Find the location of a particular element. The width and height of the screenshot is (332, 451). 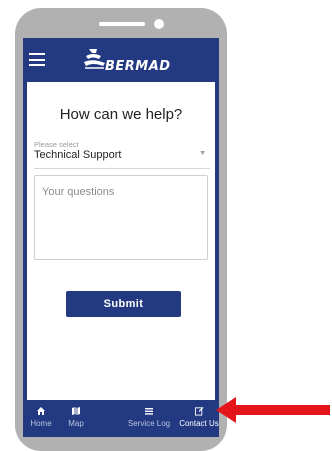

submit-button: Submit is located at coordinates (123, 304).